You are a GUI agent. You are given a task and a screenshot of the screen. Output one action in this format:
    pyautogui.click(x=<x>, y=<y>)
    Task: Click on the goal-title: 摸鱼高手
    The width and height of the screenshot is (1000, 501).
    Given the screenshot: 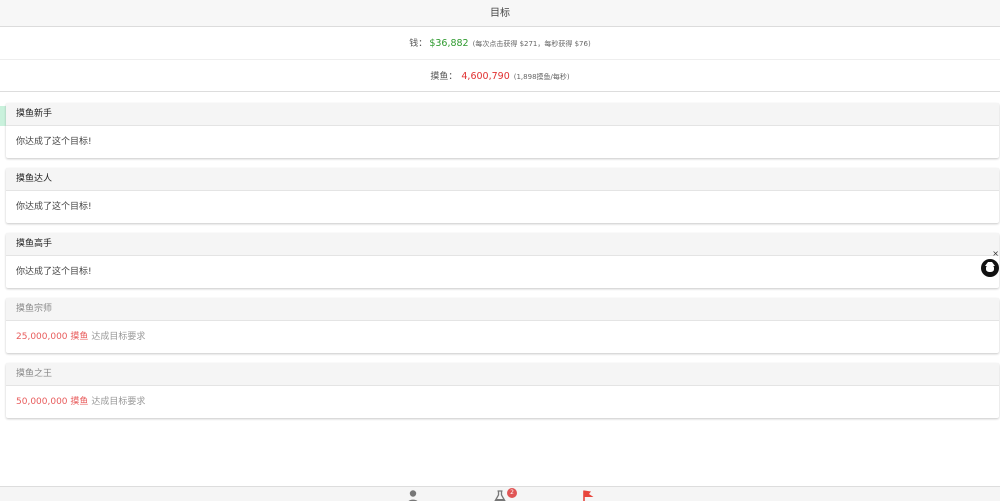 What is the action you would take?
    pyautogui.click(x=502, y=244)
    